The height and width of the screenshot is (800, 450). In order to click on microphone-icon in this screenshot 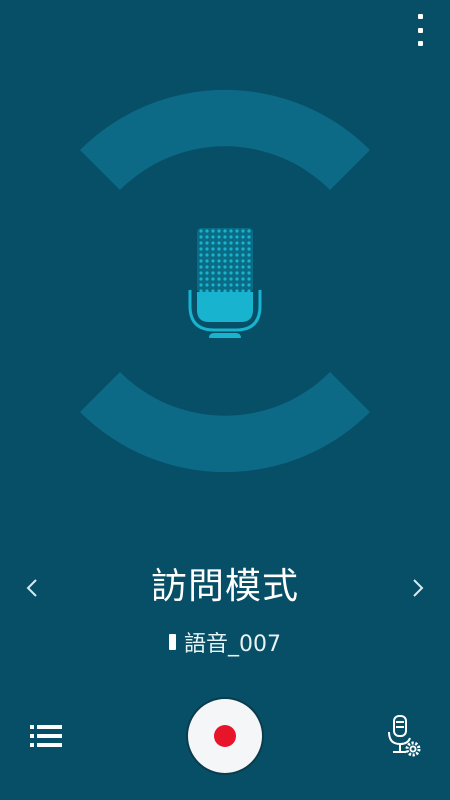, I will do `click(225, 283)`.